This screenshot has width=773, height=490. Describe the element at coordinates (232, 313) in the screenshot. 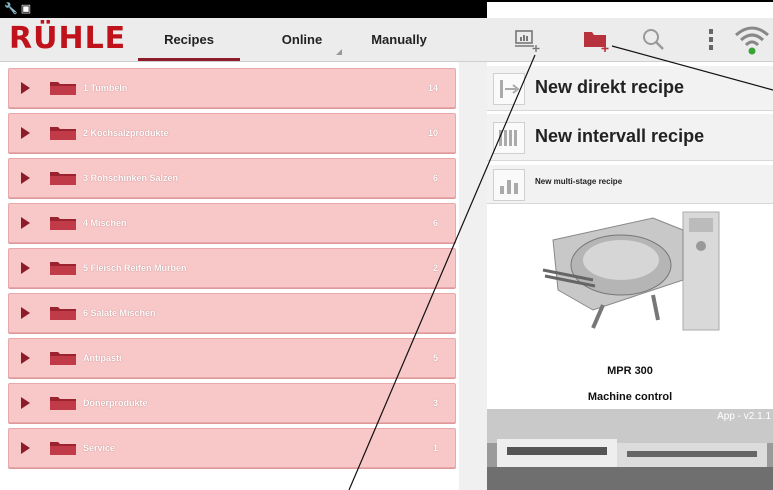

I see `list-item: 6 Salate Mischen` at that location.